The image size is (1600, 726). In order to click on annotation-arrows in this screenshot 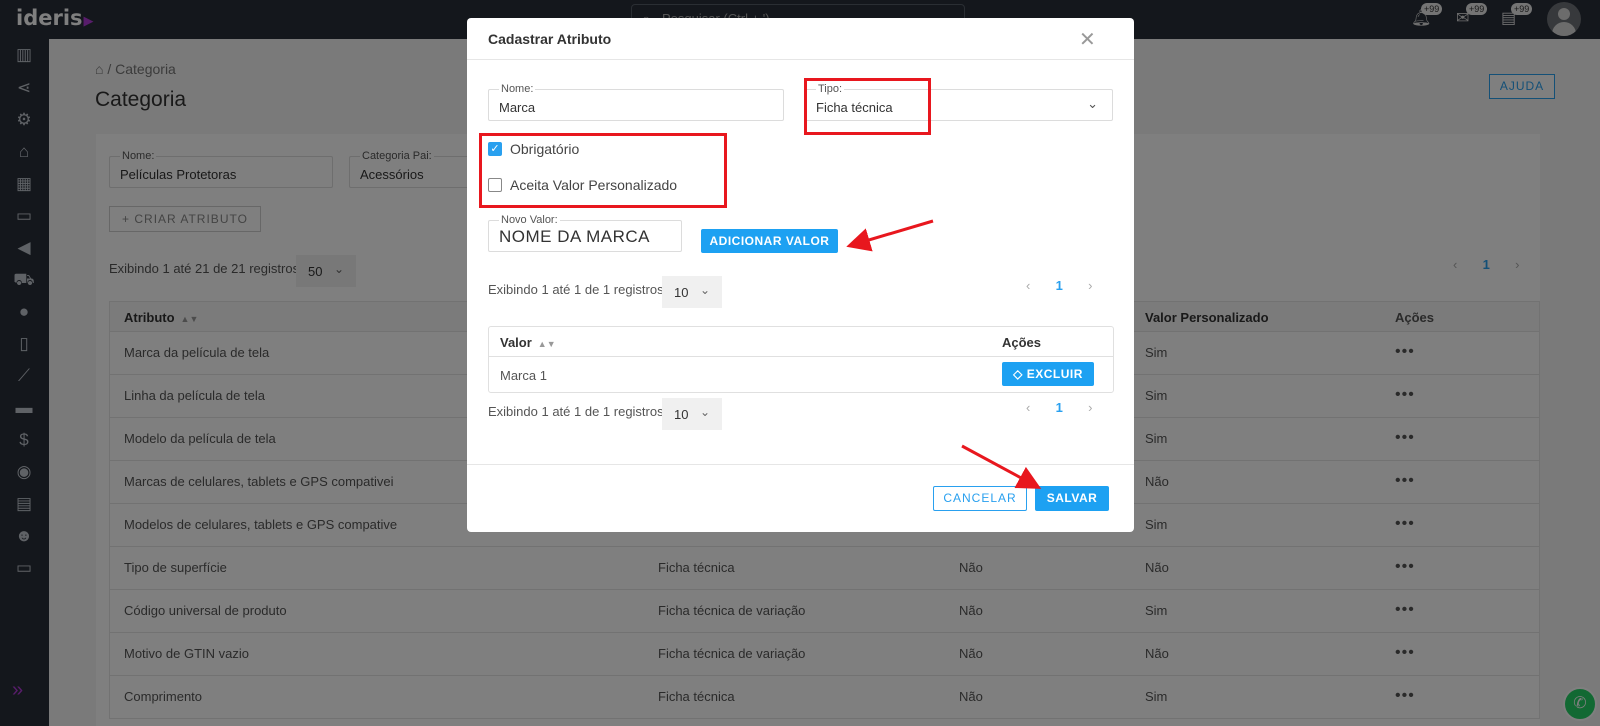, I will do `click(944, 354)`.